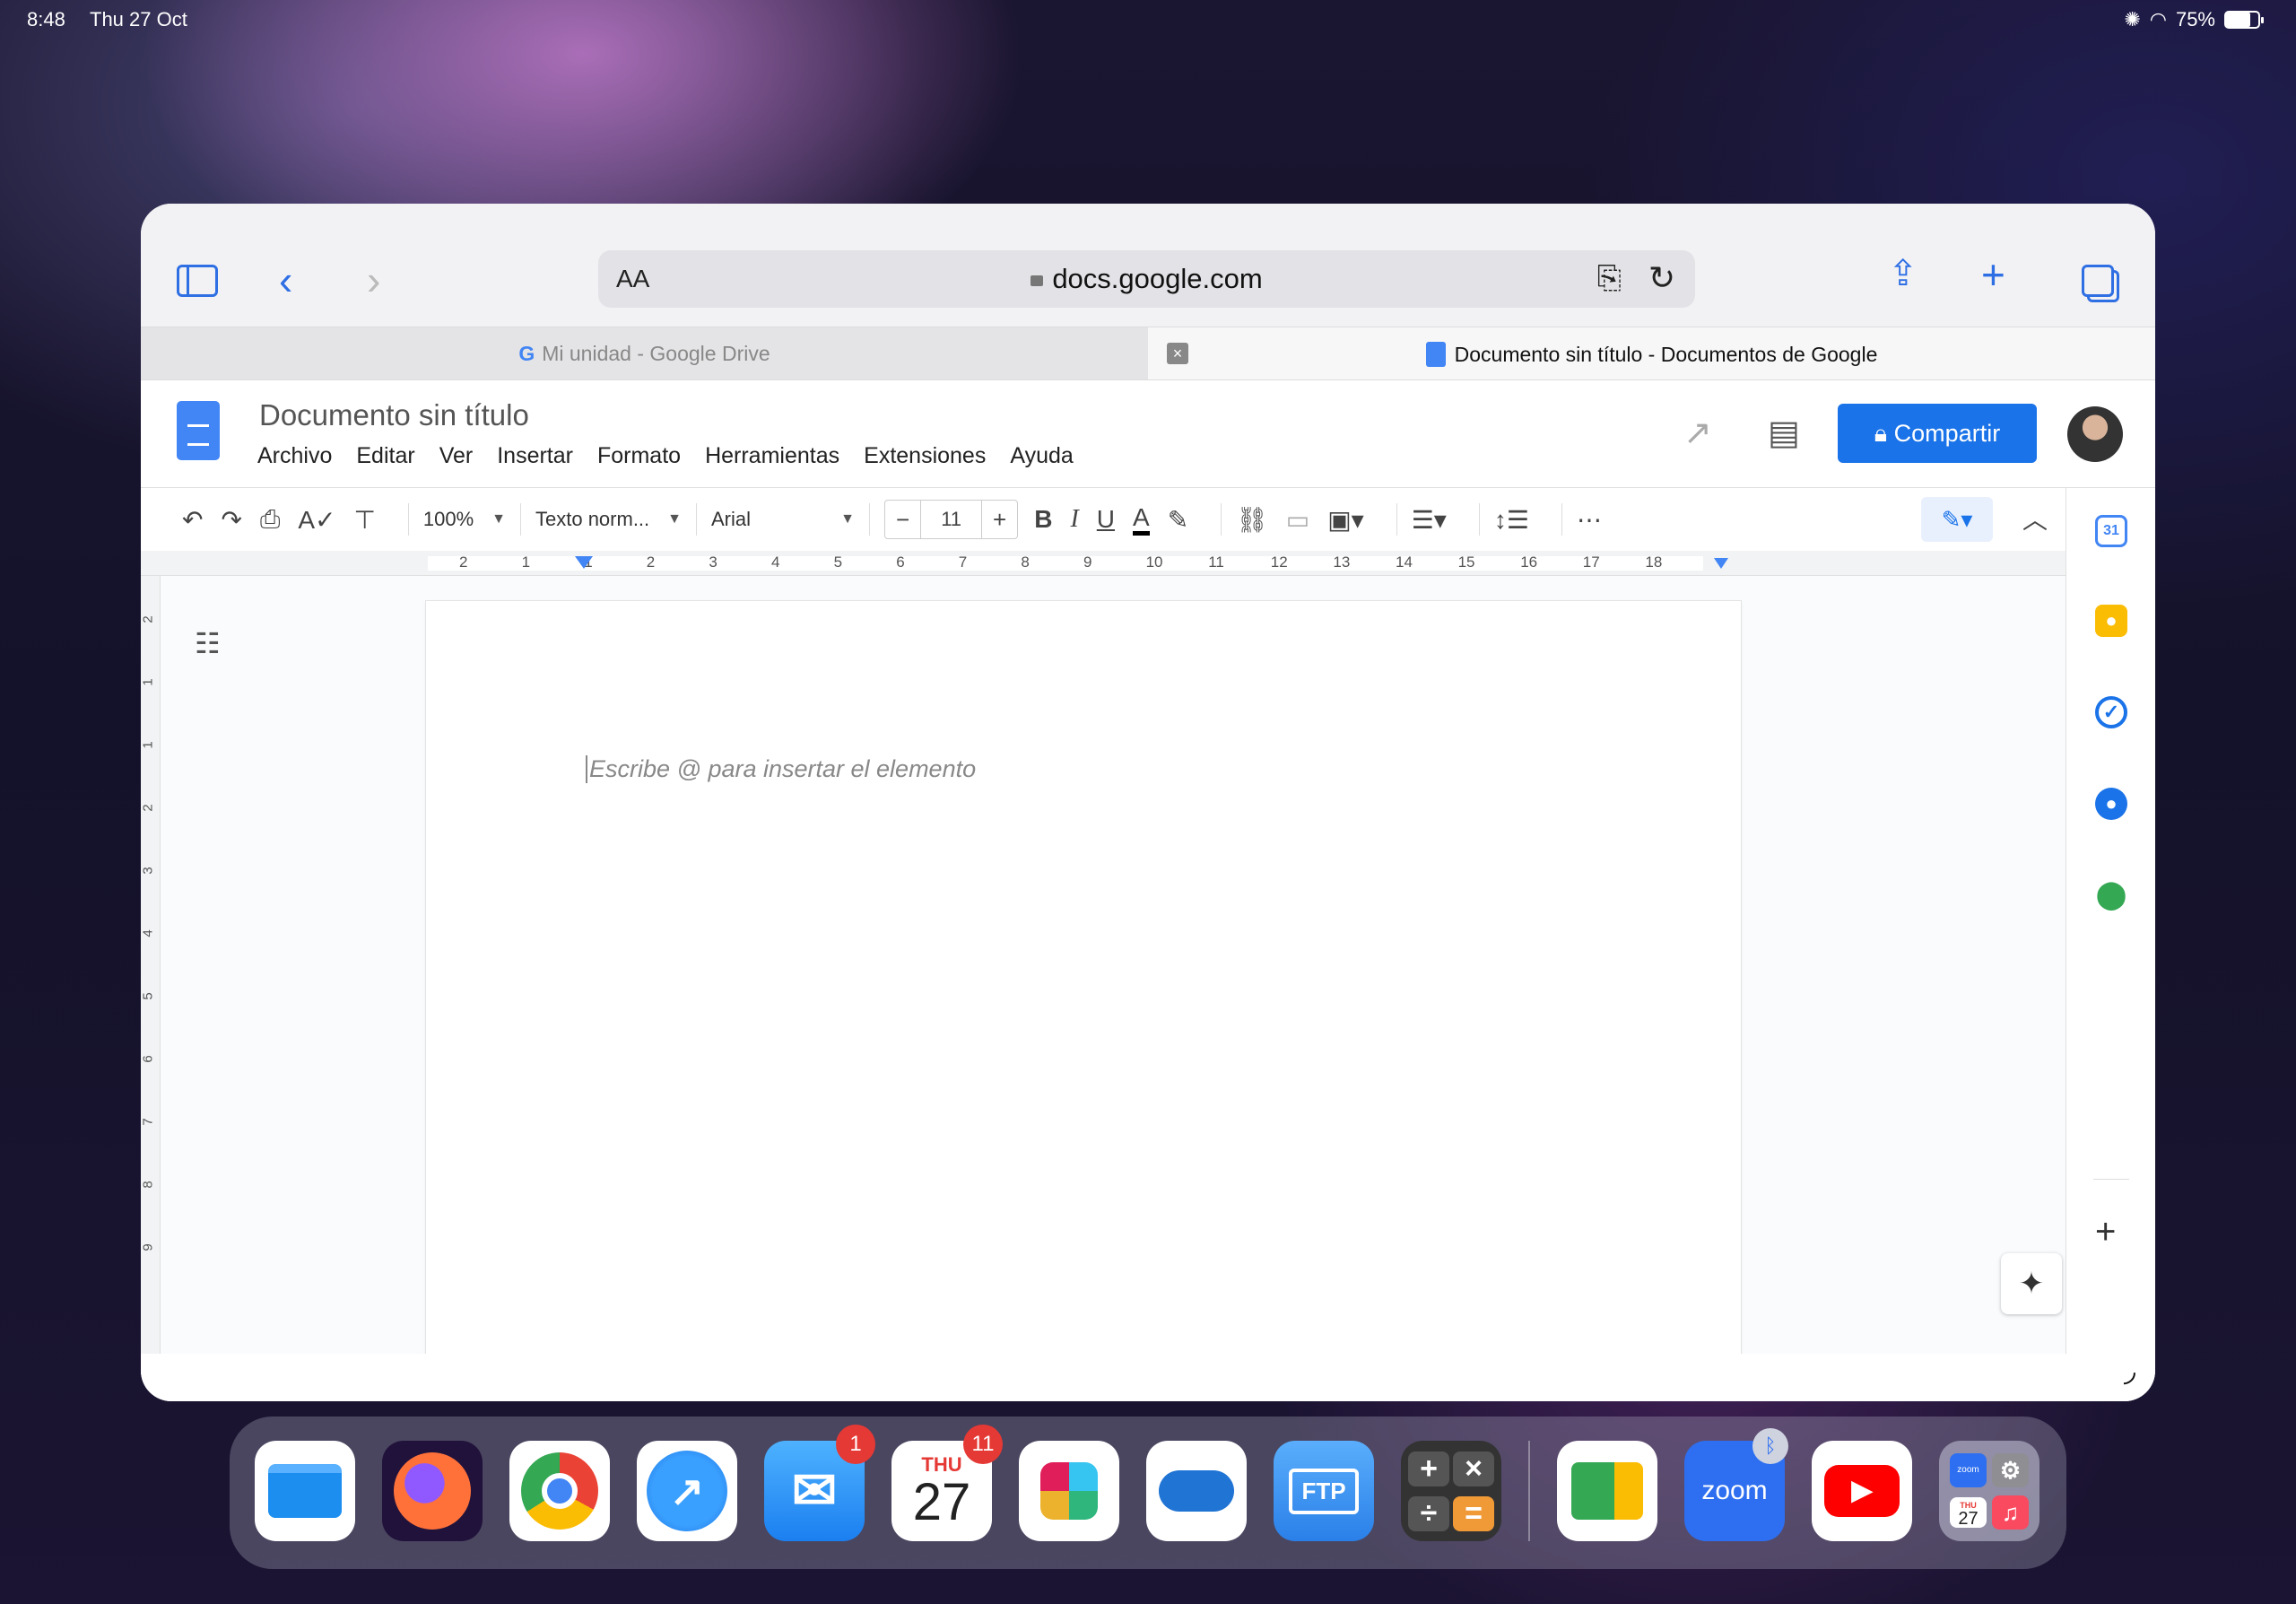 This screenshot has height=1604, width=2296. Describe the element at coordinates (1589, 520) in the screenshot. I see `more-options-icon: ⋯` at that location.